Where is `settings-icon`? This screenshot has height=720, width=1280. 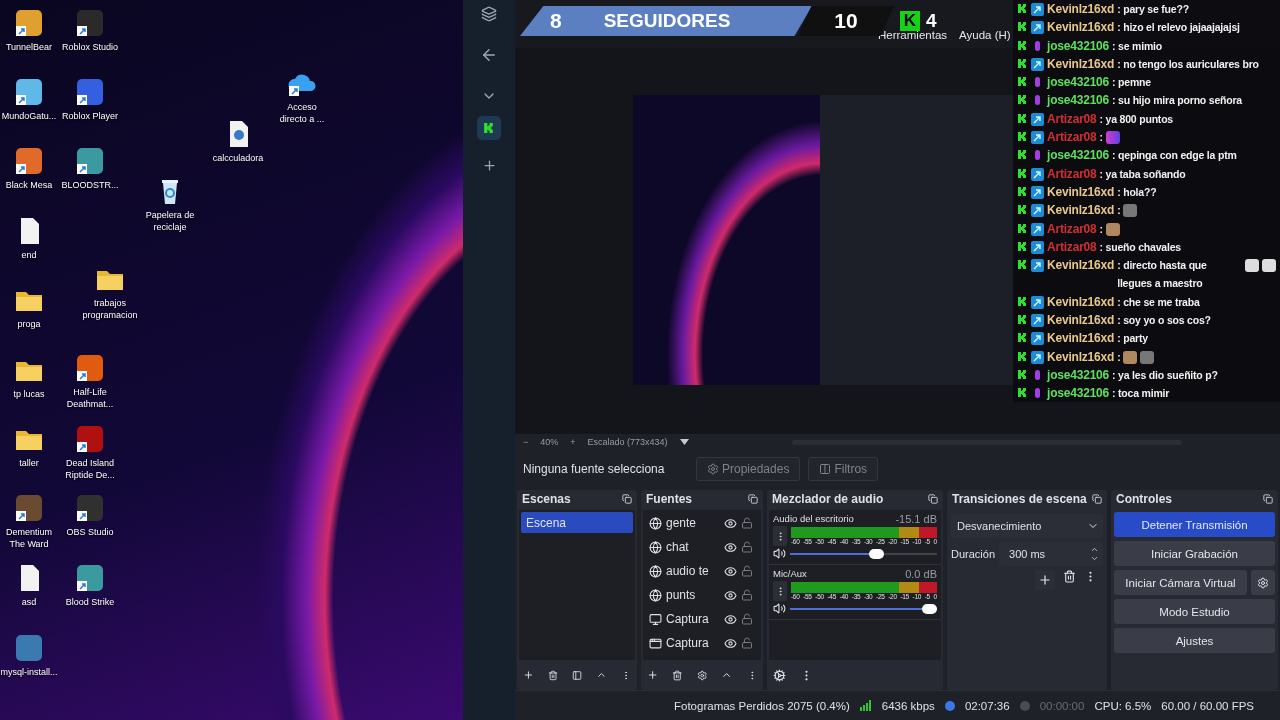
settings-icon is located at coordinates (702, 675).